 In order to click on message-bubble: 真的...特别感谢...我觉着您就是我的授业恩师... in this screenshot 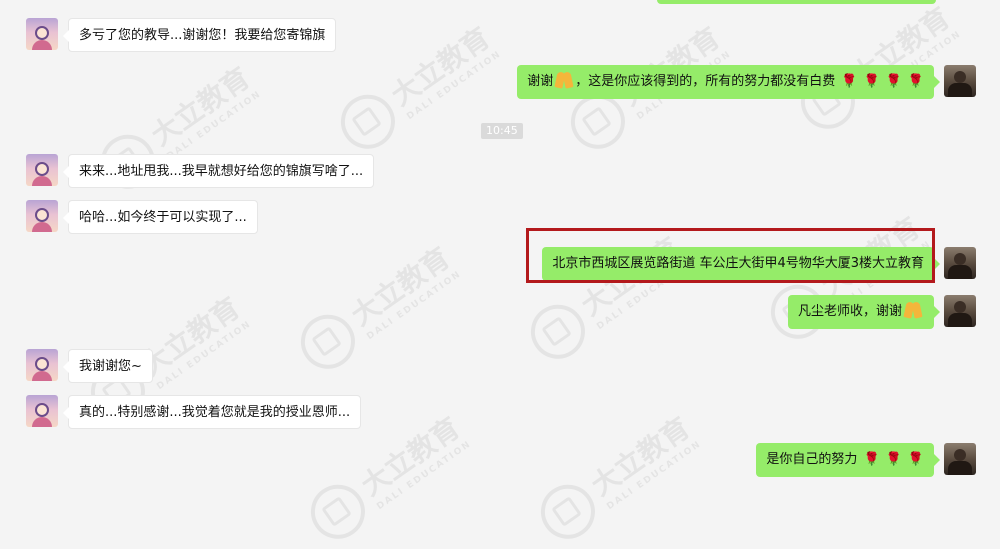, I will do `click(212, 412)`.